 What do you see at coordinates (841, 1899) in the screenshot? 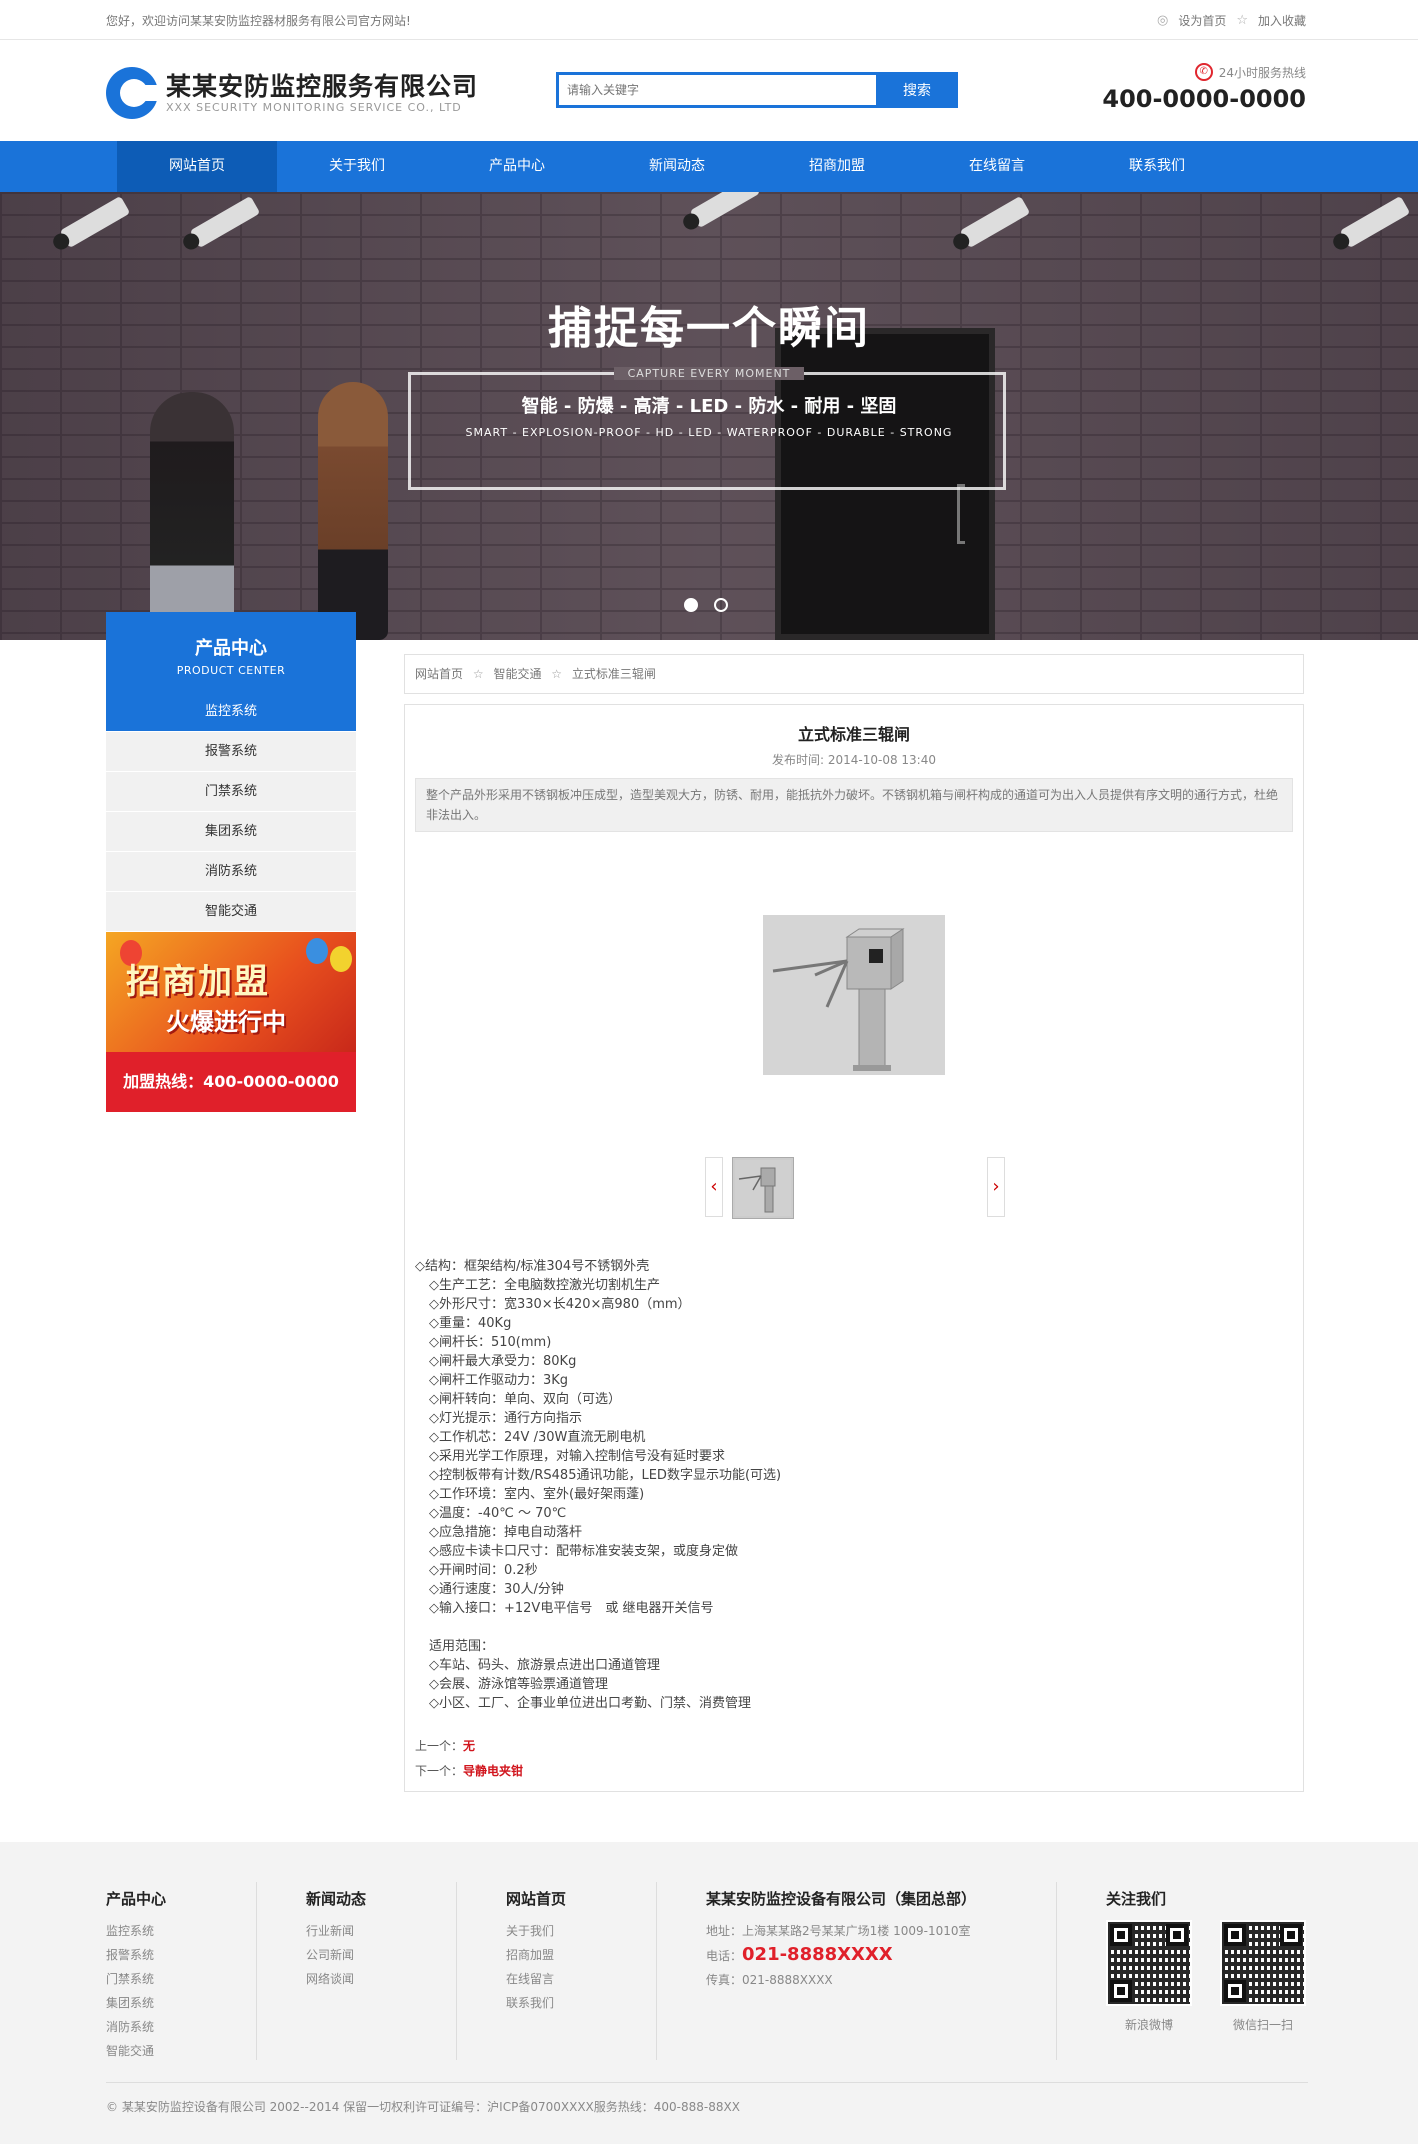
I see `contact-title: 某某安防监控设备有限公司（集团总部）` at bounding box center [841, 1899].